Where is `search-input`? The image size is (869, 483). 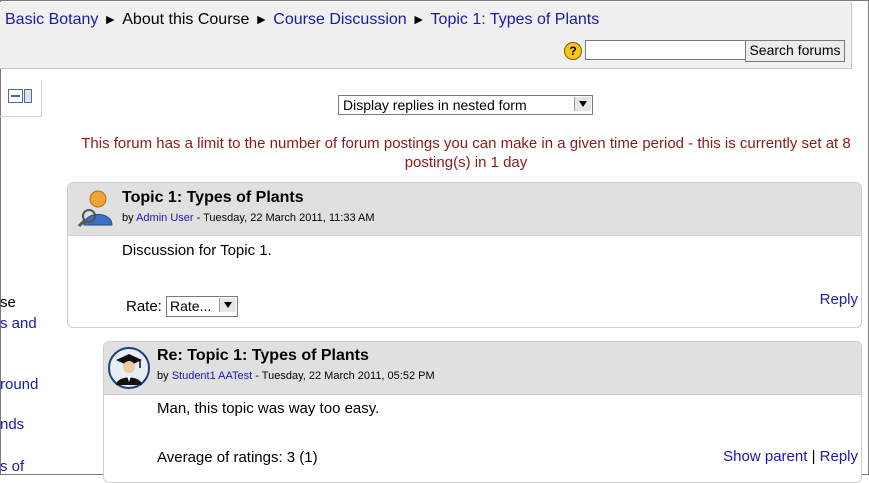
search-input is located at coordinates (666, 50).